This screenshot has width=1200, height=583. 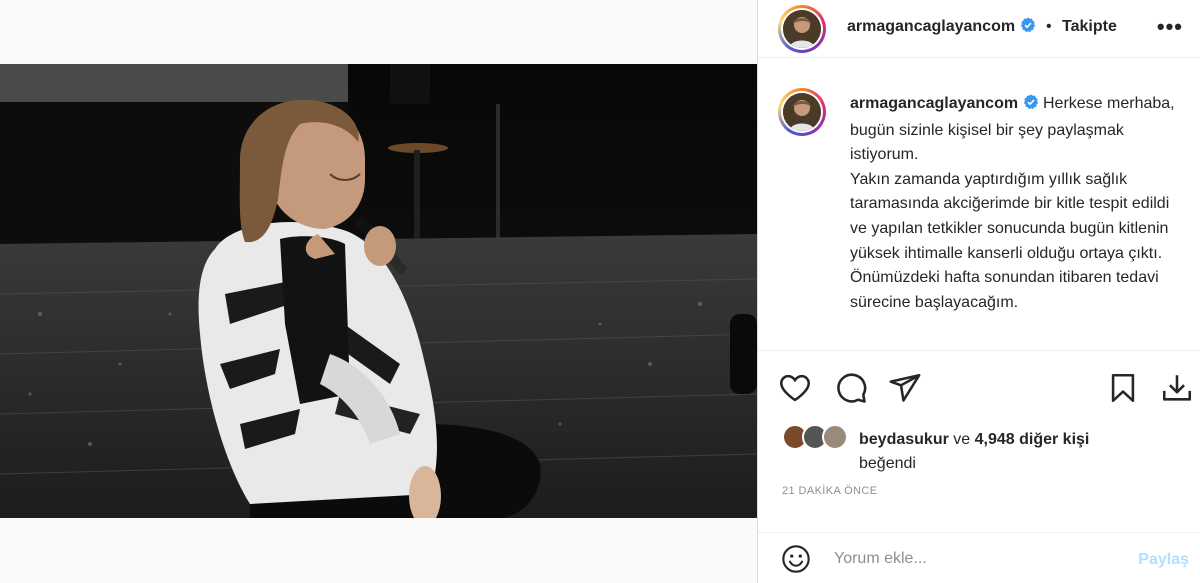 What do you see at coordinates (887, 463) in the screenshot?
I see `likes-suffix: beğendi` at bounding box center [887, 463].